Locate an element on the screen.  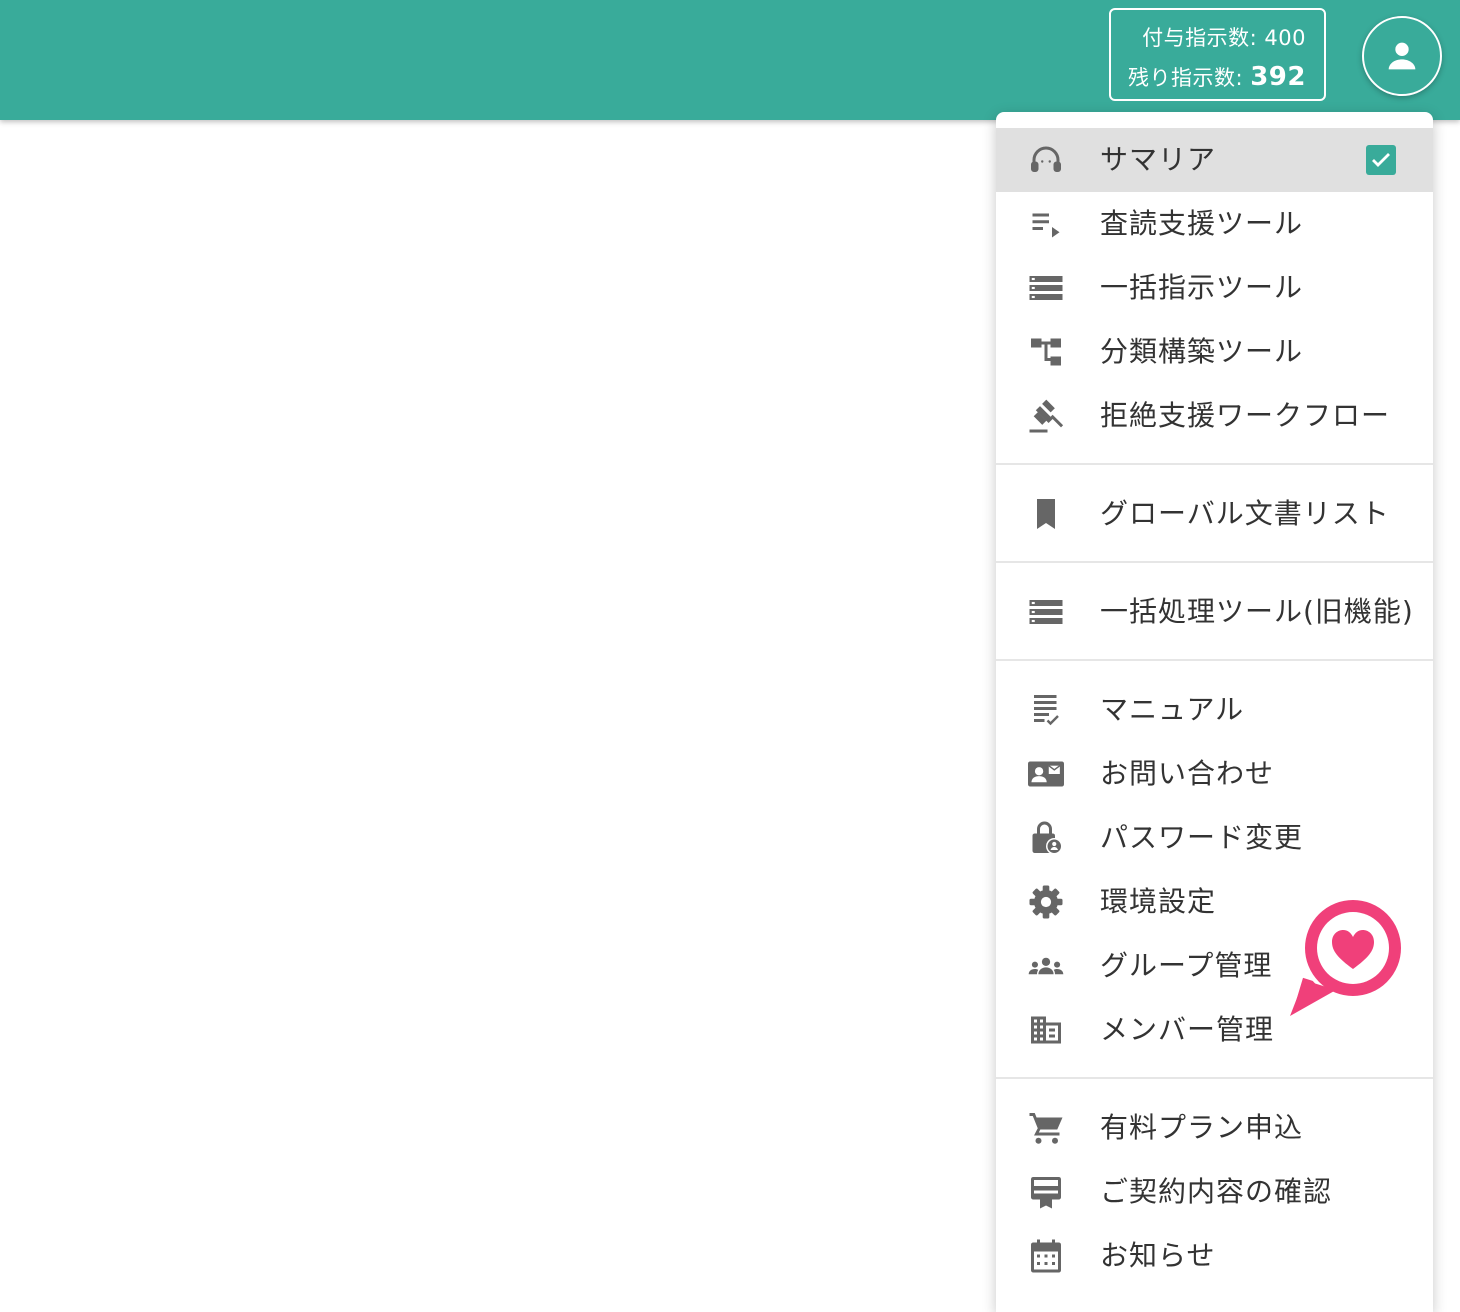
lock-person-icon is located at coordinates (1046, 838).